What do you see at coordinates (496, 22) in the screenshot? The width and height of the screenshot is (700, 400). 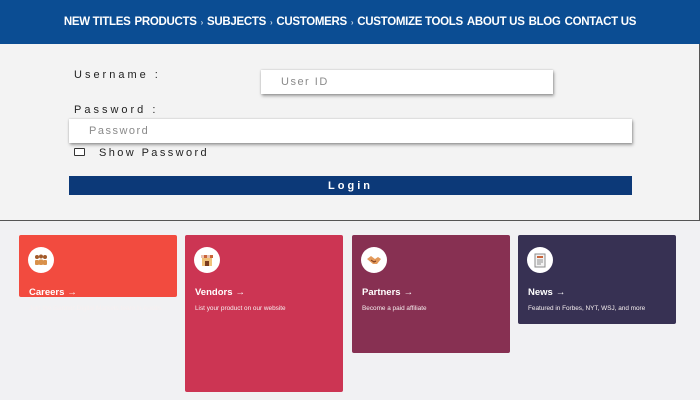 I see `nav-about-us: ABOUT US` at bounding box center [496, 22].